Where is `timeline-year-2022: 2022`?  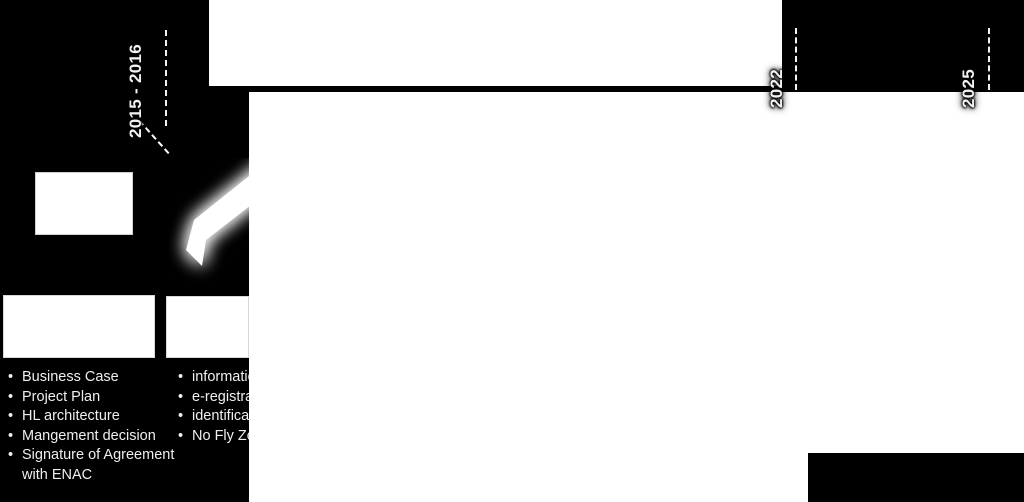 timeline-year-2022: 2022 is located at coordinates (776, 88).